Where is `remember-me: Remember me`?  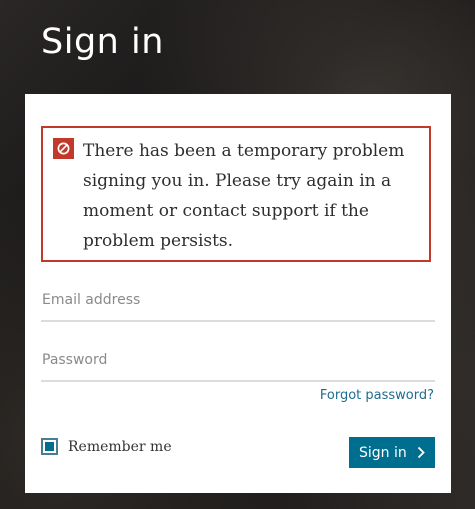 remember-me: Remember me is located at coordinates (106, 446).